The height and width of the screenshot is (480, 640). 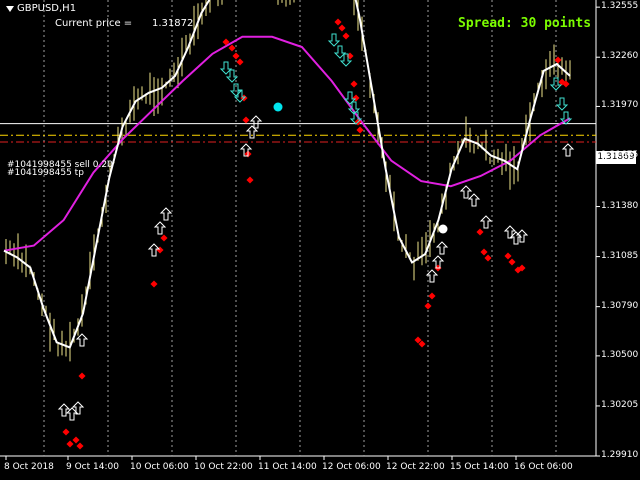 I want to click on time-tick-label: 8 Oct 2018, so click(x=29, y=467).